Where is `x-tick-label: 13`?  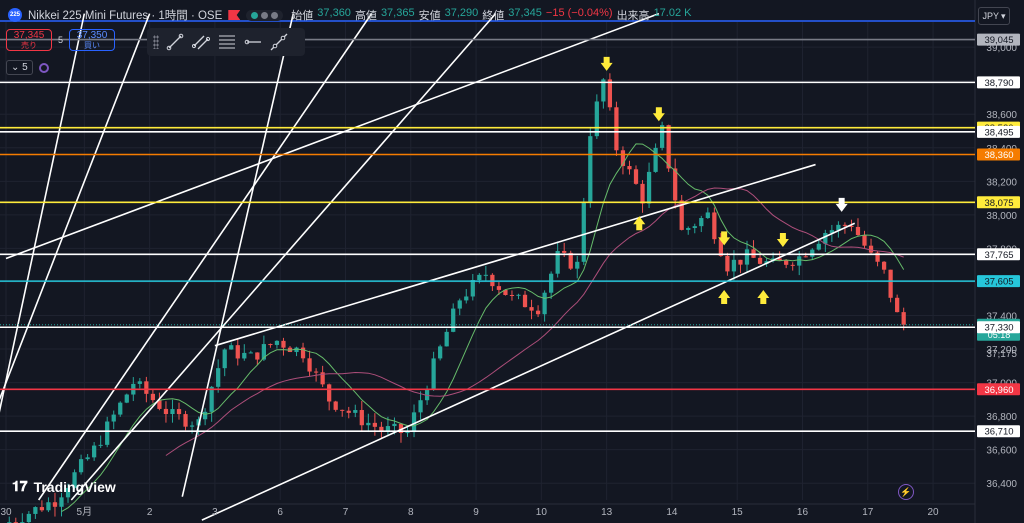 x-tick-label: 13 is located at coordinates (607, 512).